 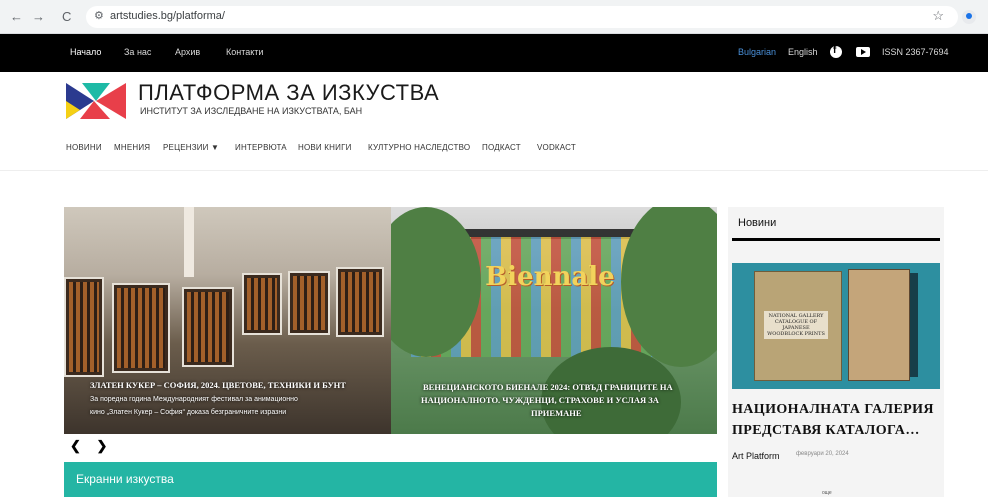 I want to click on section-label: Екранни изкуства, so click(x=125, y=479).